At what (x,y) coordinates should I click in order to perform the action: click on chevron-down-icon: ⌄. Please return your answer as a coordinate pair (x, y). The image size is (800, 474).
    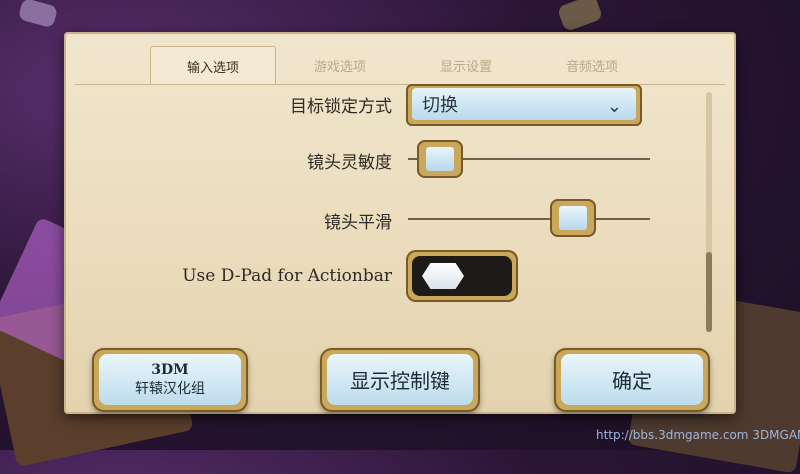
    Looking at the image, I should click on (614, 106).